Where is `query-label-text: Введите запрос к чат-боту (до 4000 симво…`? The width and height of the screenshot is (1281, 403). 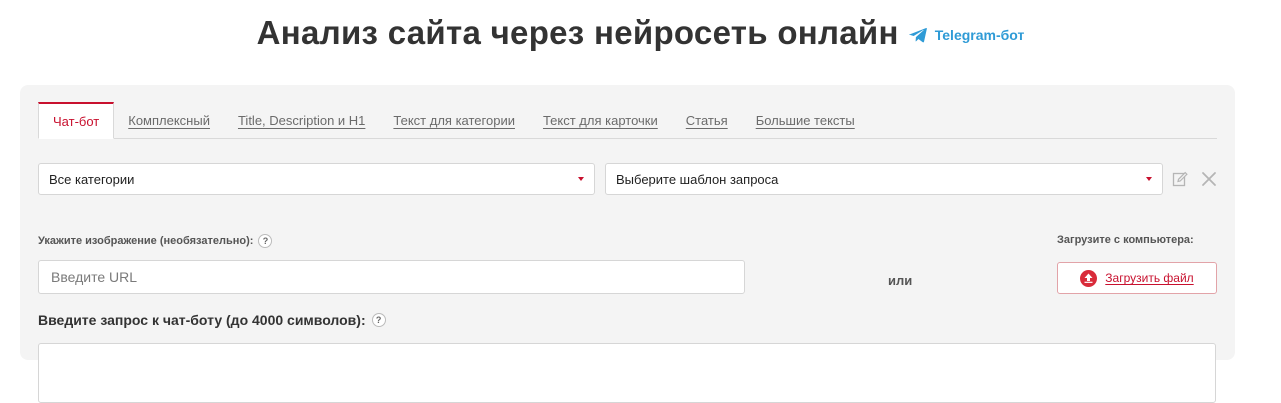
query-label-text: Введите запрос к чат-боту (до 4000 симво… is located at coordinates (202, 320).